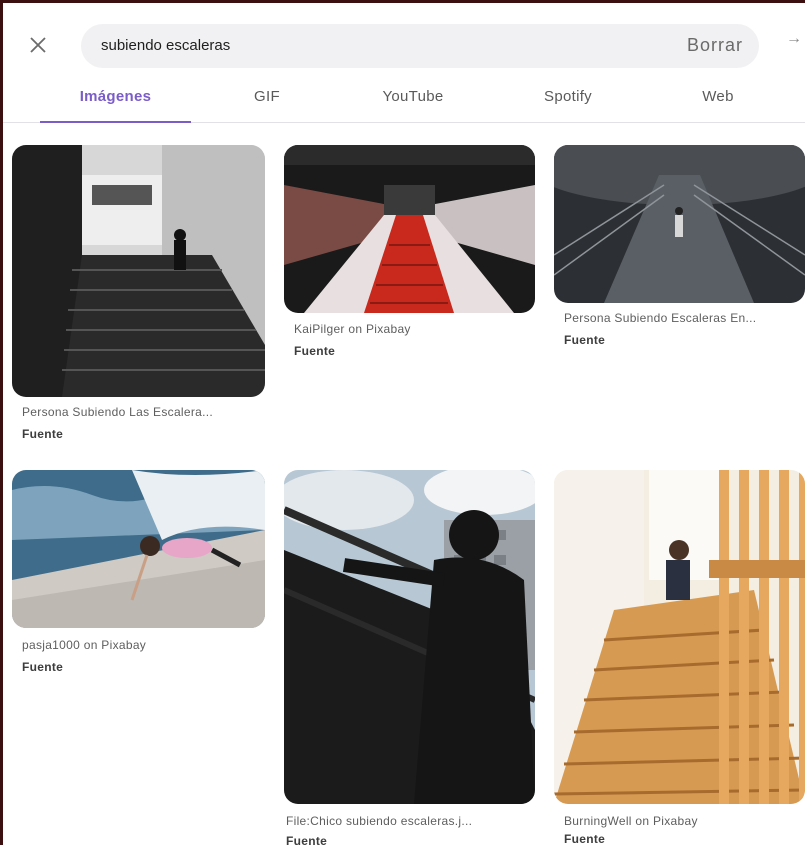 The height and width of the screenshot is (848, 805). What do you see at coordinates (420, 46) in the screenshot?
I see `search-input: subiendo escaleras Borrar` at bounding box center [420, 46].